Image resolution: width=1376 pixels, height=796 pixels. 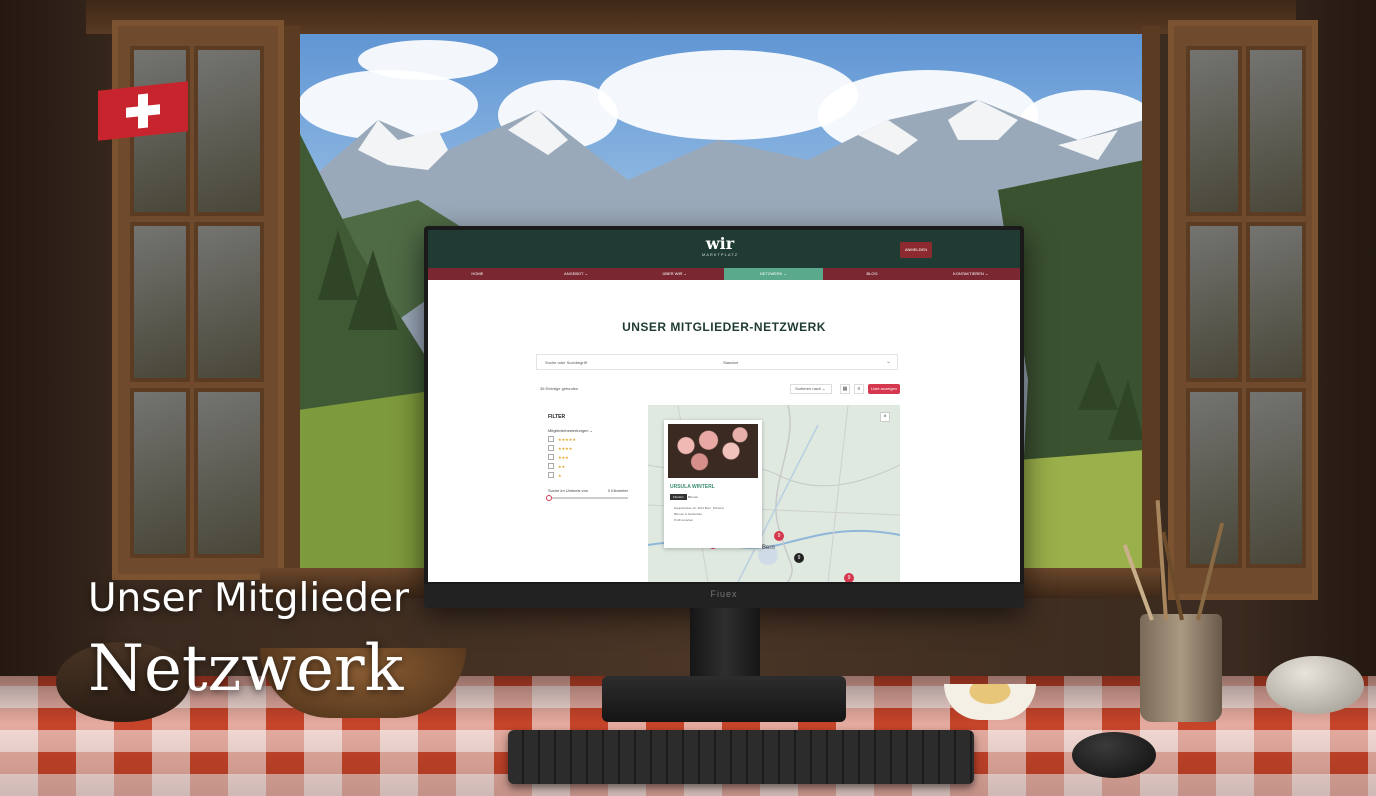 I want to click on monitor-base, so click(x=724, y=699).